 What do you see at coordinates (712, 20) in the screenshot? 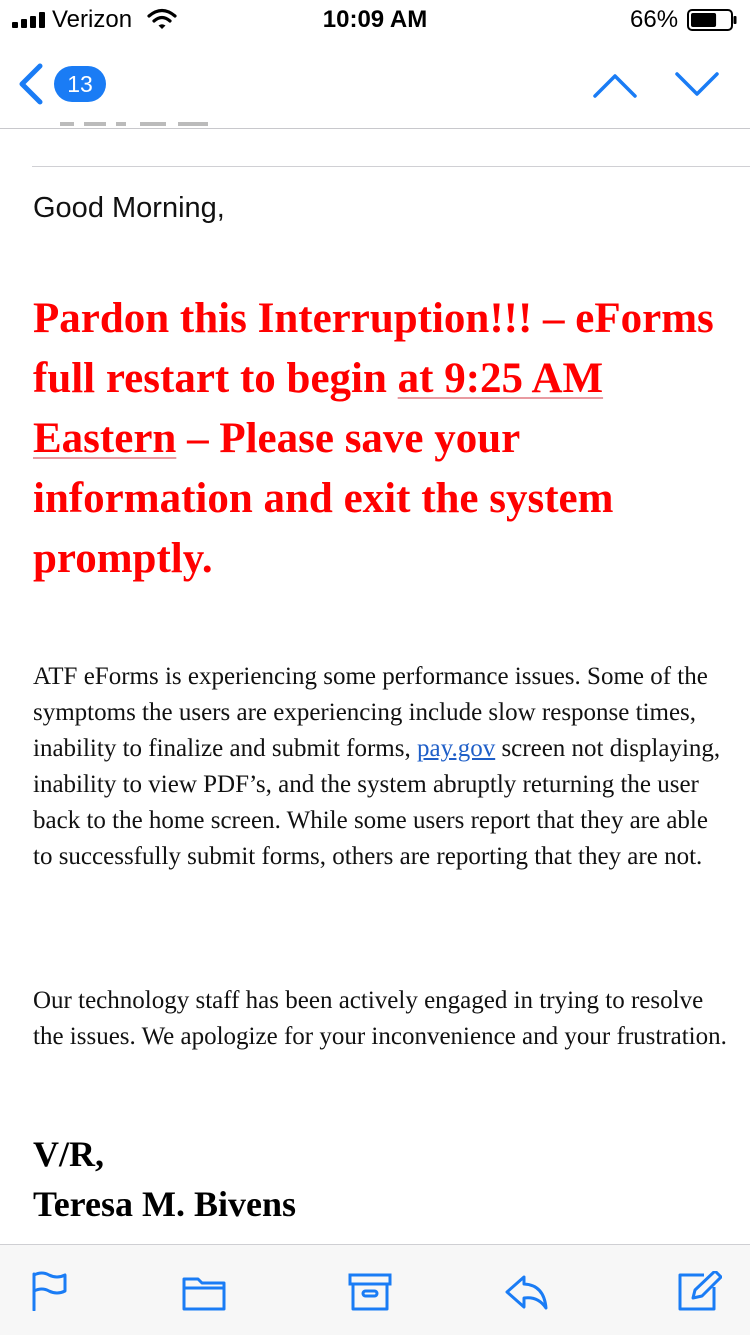
I see `battery-icon` at bounding box center [712, 20].